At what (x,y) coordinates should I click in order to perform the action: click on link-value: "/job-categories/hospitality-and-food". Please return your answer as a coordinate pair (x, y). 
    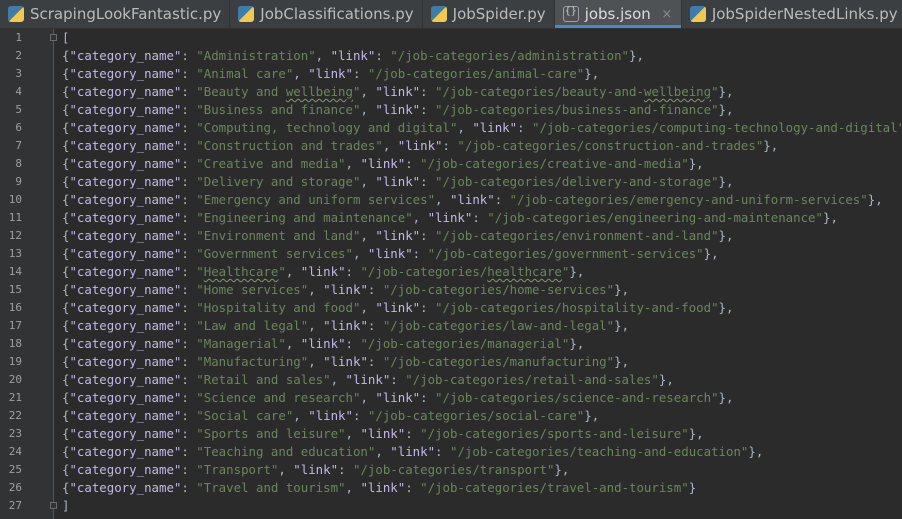
    Looking at the image, I should click on (577, 307).